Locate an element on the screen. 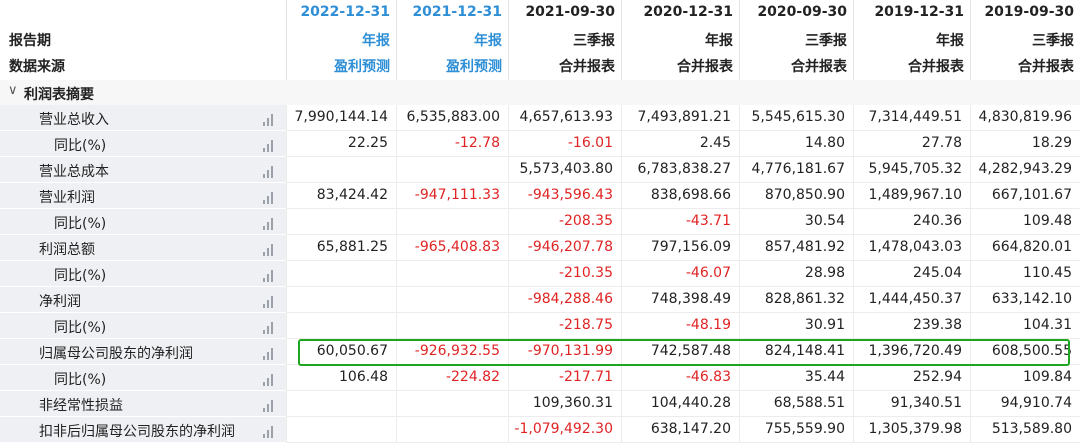 The image size is (1080, 446). table-cell: -1,079,492.30 is located at coordinates (564, 430).